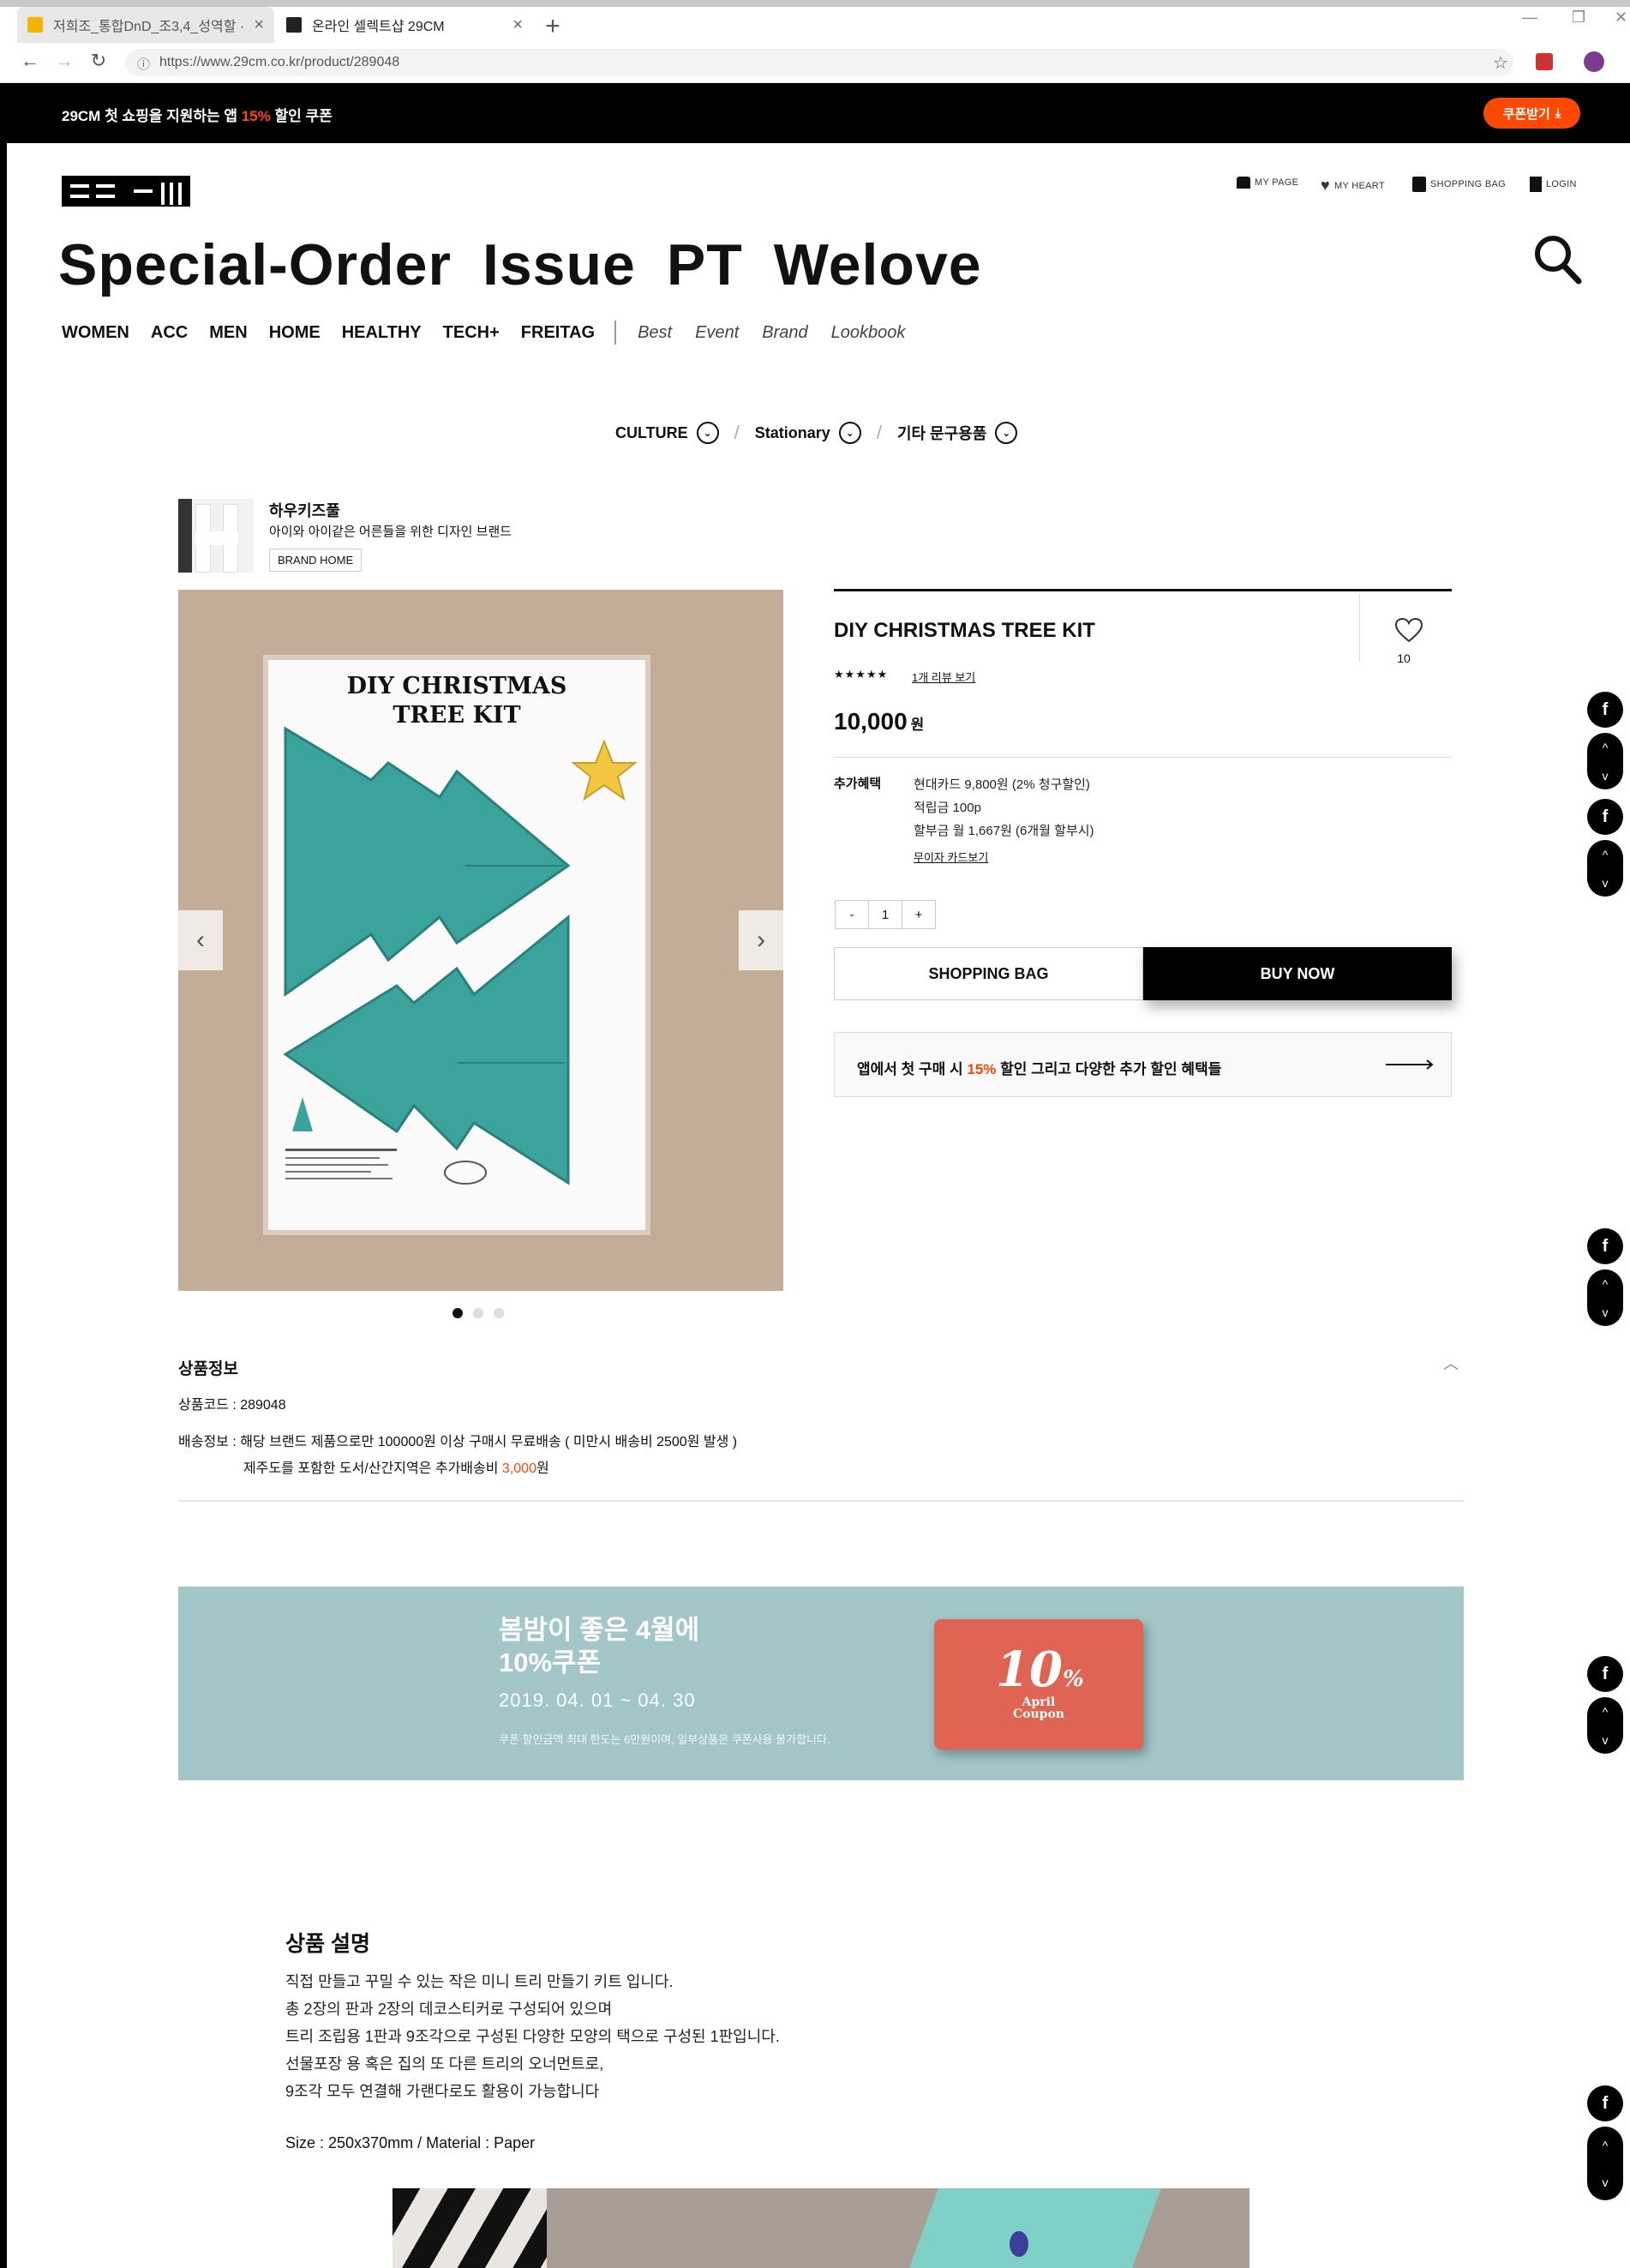 The height and width of the screenshot is (2268, 1630). Describe the element at coordinates (558, 333) in the screenshot. I see `cat-freitag: FREITAG` at that location.